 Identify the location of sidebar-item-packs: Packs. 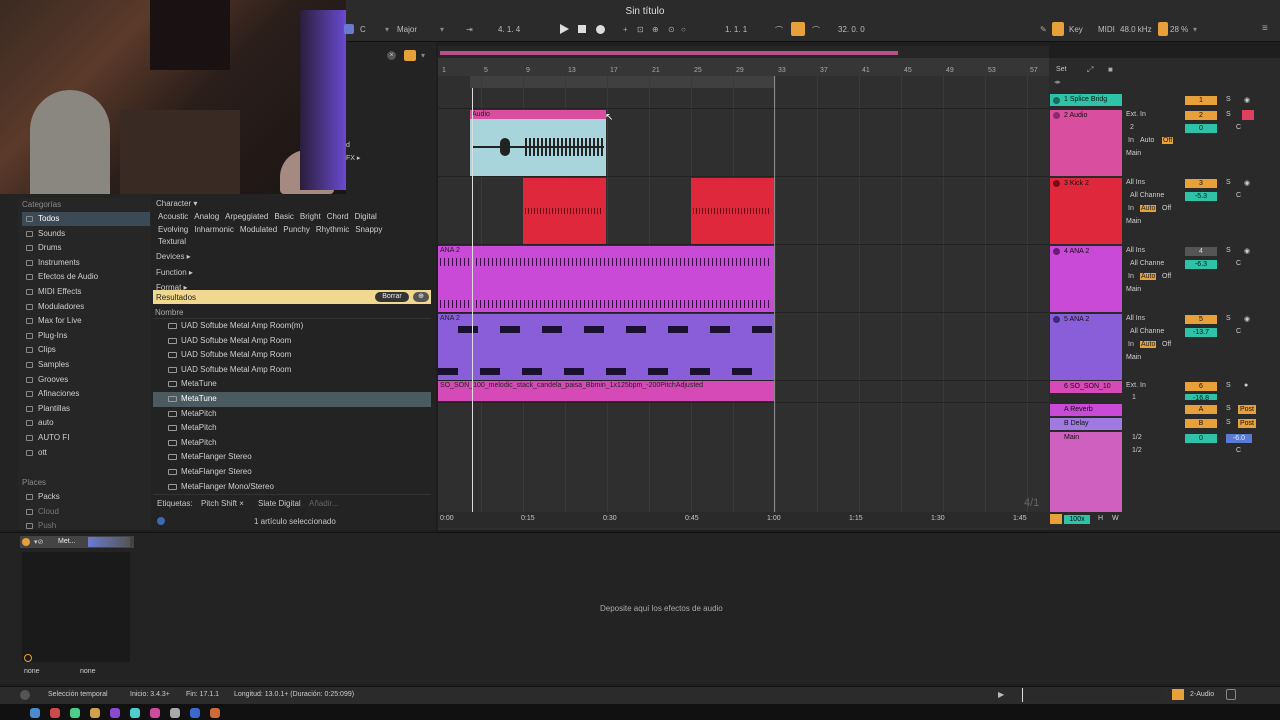
(86, 497).